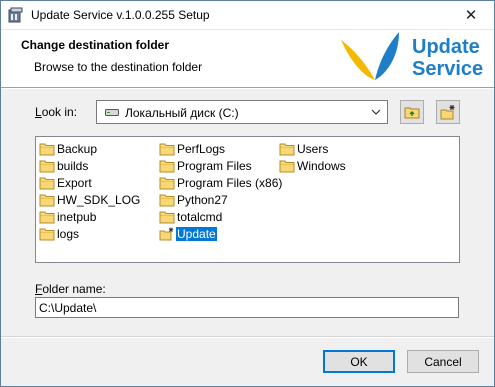 This screenshot has width=495, height=387. Describe the element at coordinates (112, 112) in the screenshot. I see `drive-icon` at that location.